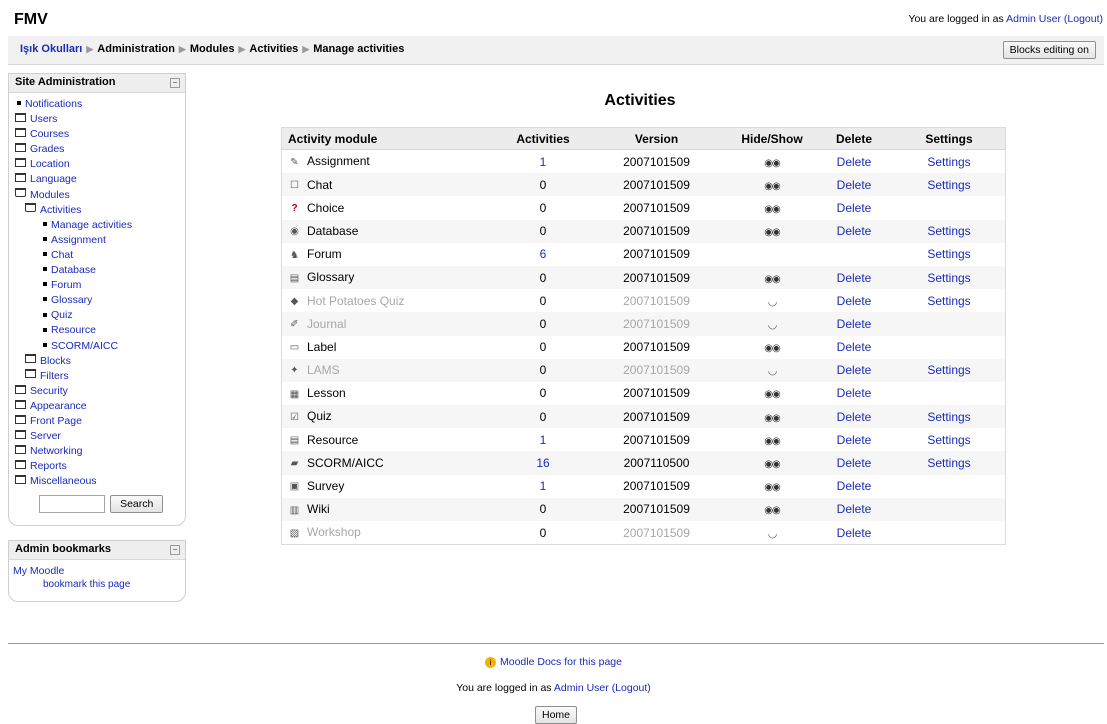 This screenshot has width=1107, height=724. What do you see at coordinates (543, 254) in the screenshot?
I see `activity-count-link: 6` at bounding box center [543, 254].